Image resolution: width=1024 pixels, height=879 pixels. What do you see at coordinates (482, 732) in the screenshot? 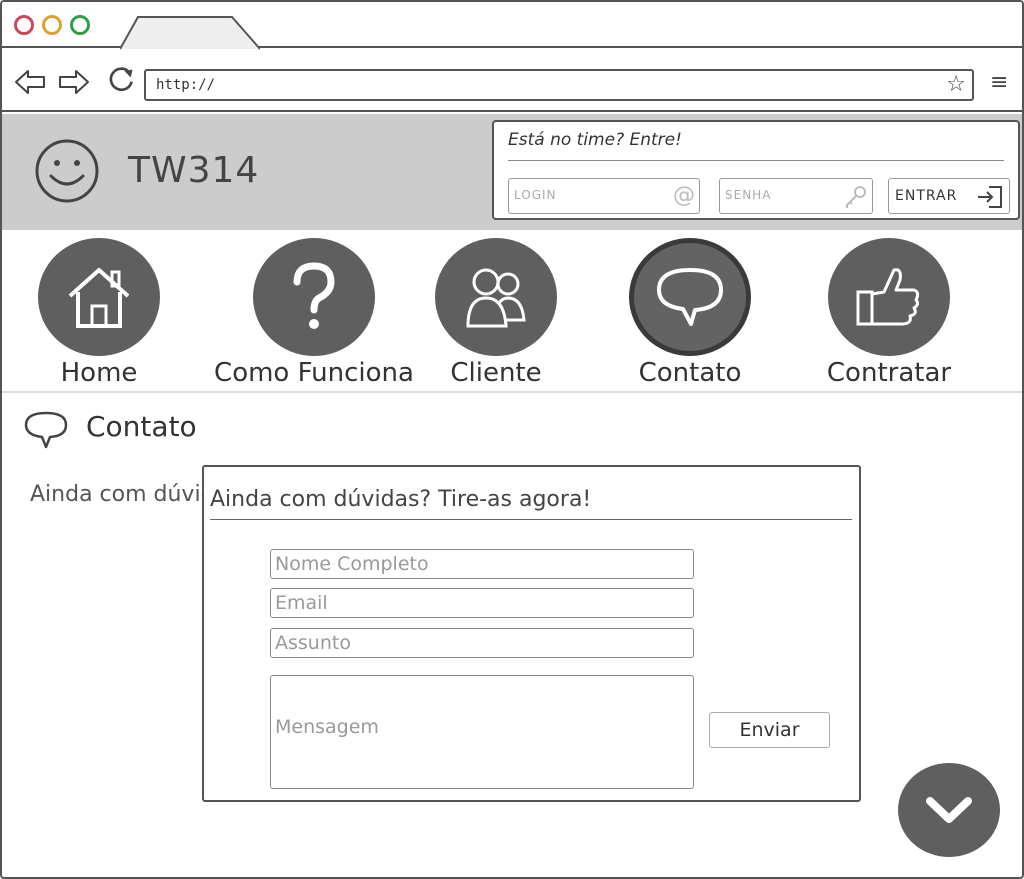
I see `message-textarea: Mensagem` at bounding box center [482, 732].